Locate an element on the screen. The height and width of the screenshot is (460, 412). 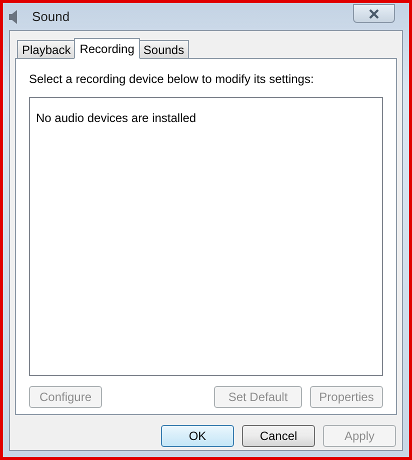
empty-message: No audio devices are installed is located at coordinates (116, 118).